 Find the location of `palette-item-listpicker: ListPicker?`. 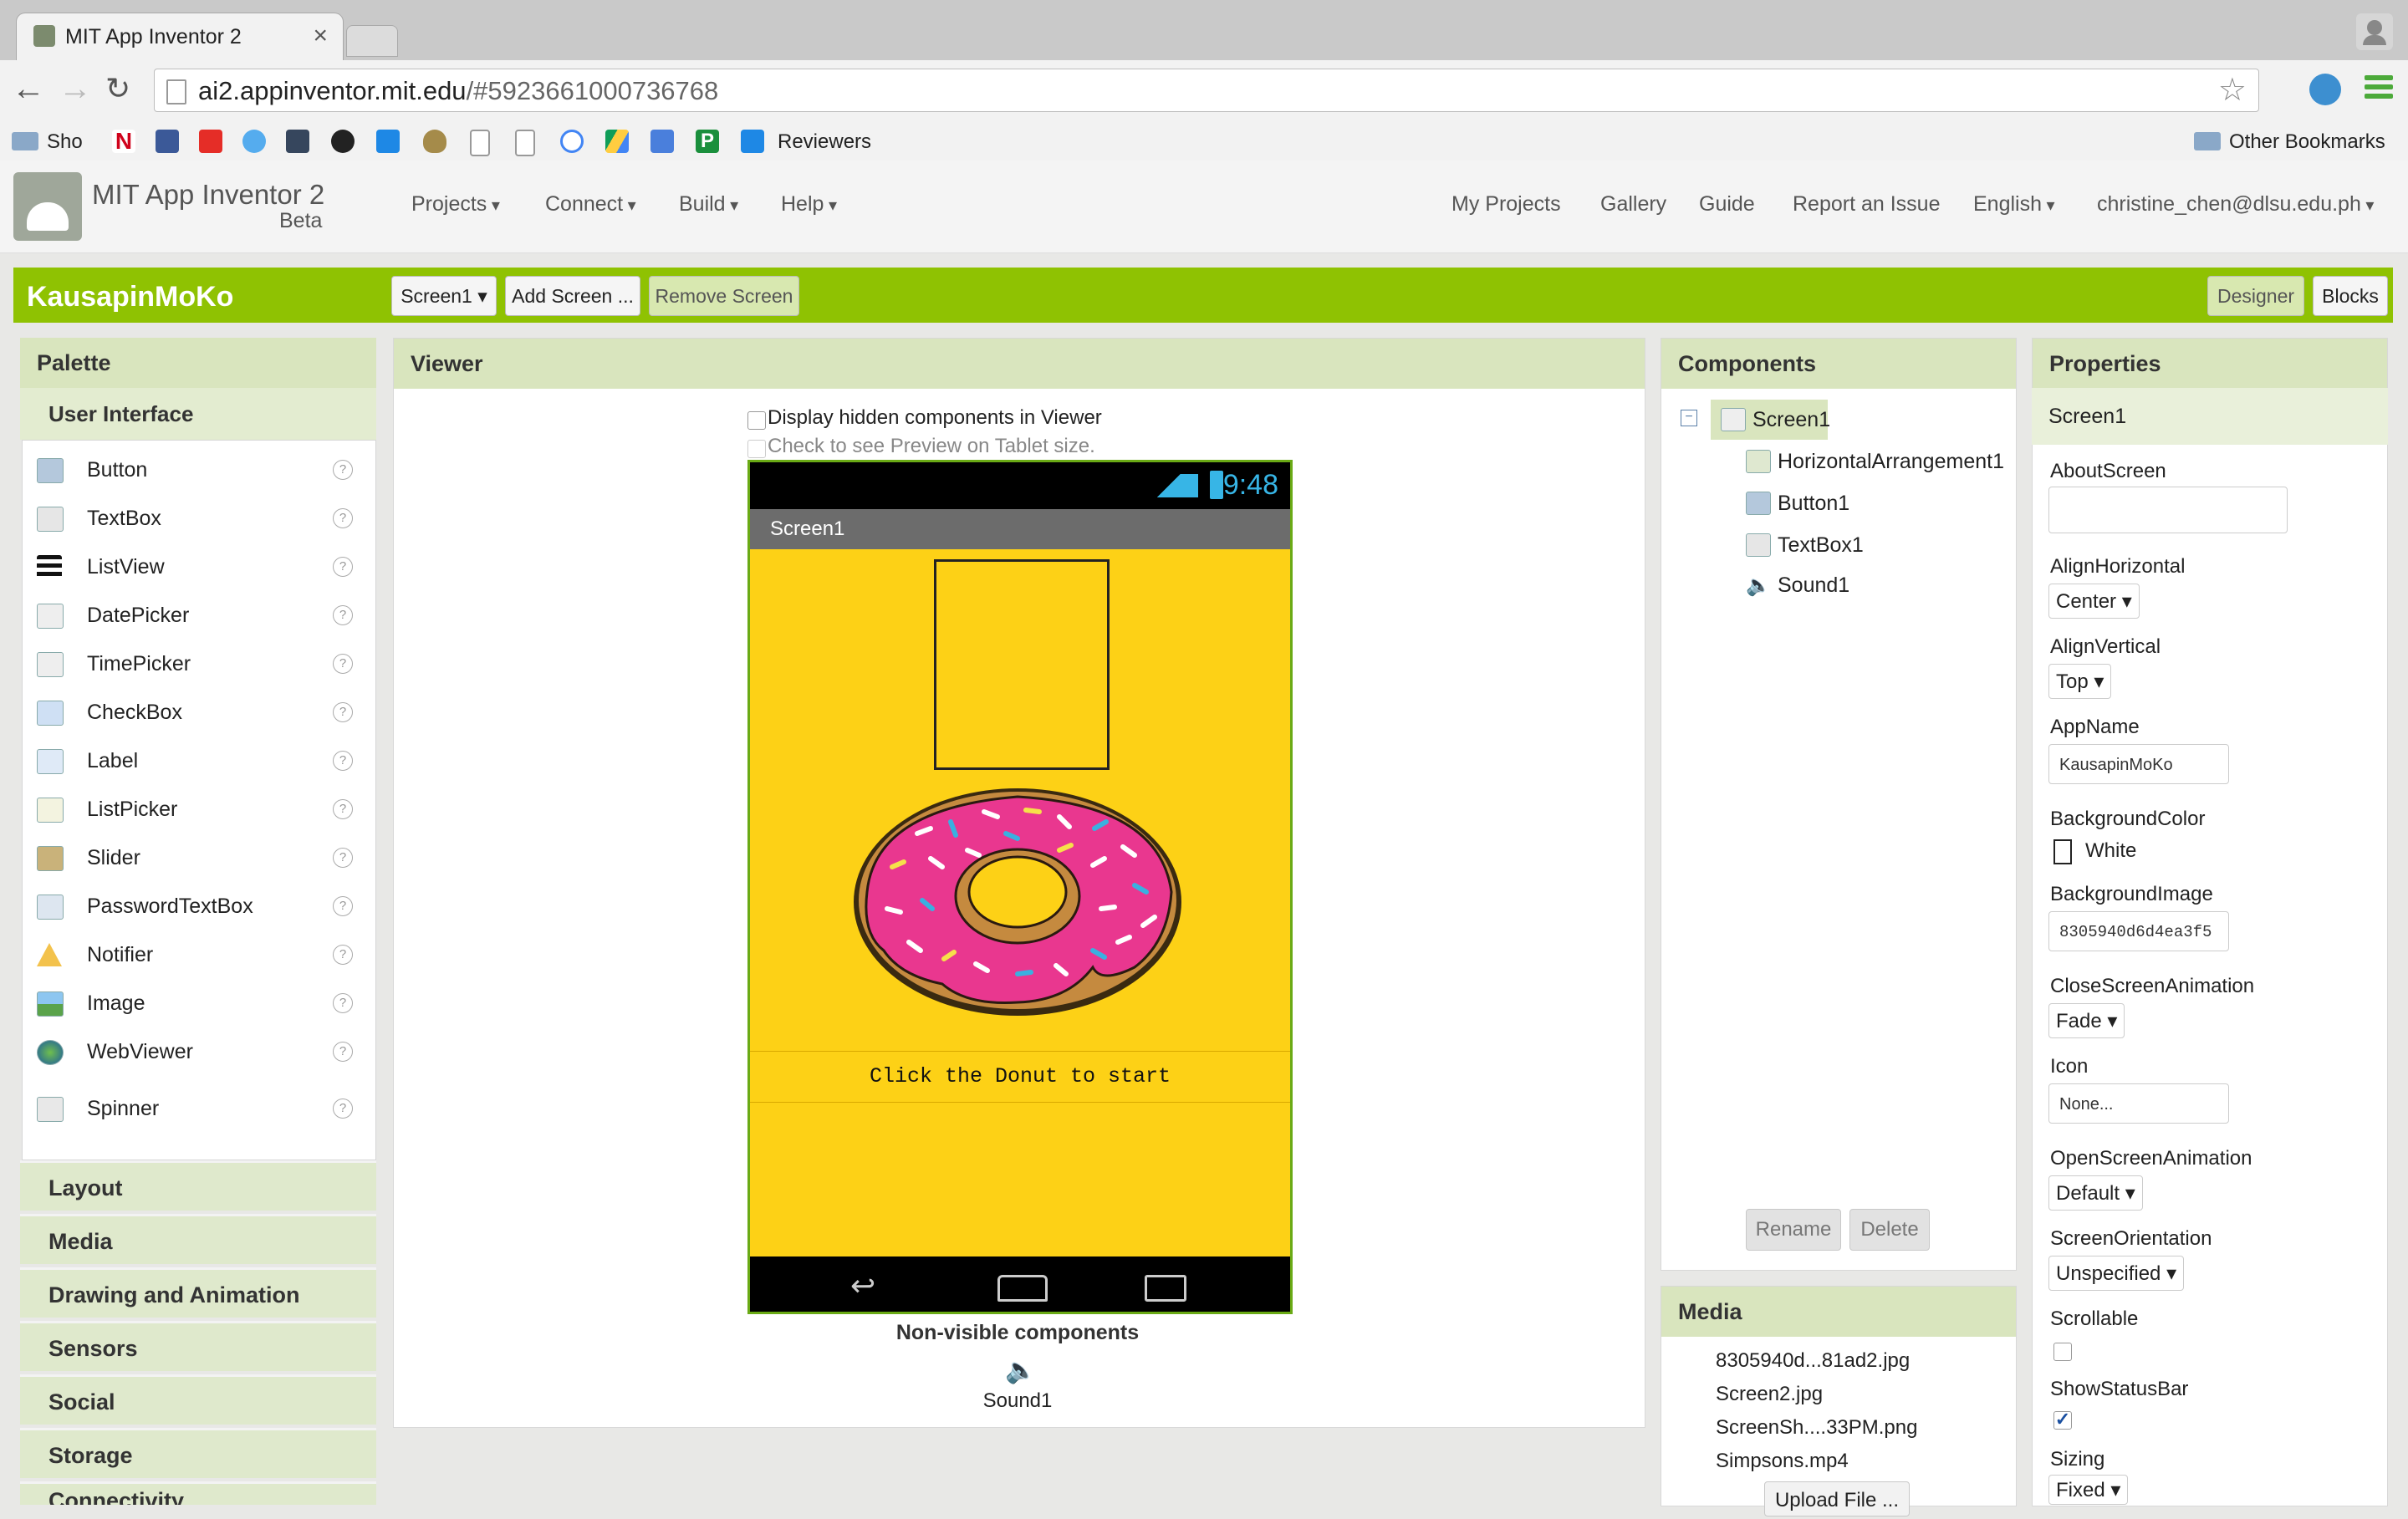

palette-item-listpicker: ListPicker? is located at coordinates (192, 809).